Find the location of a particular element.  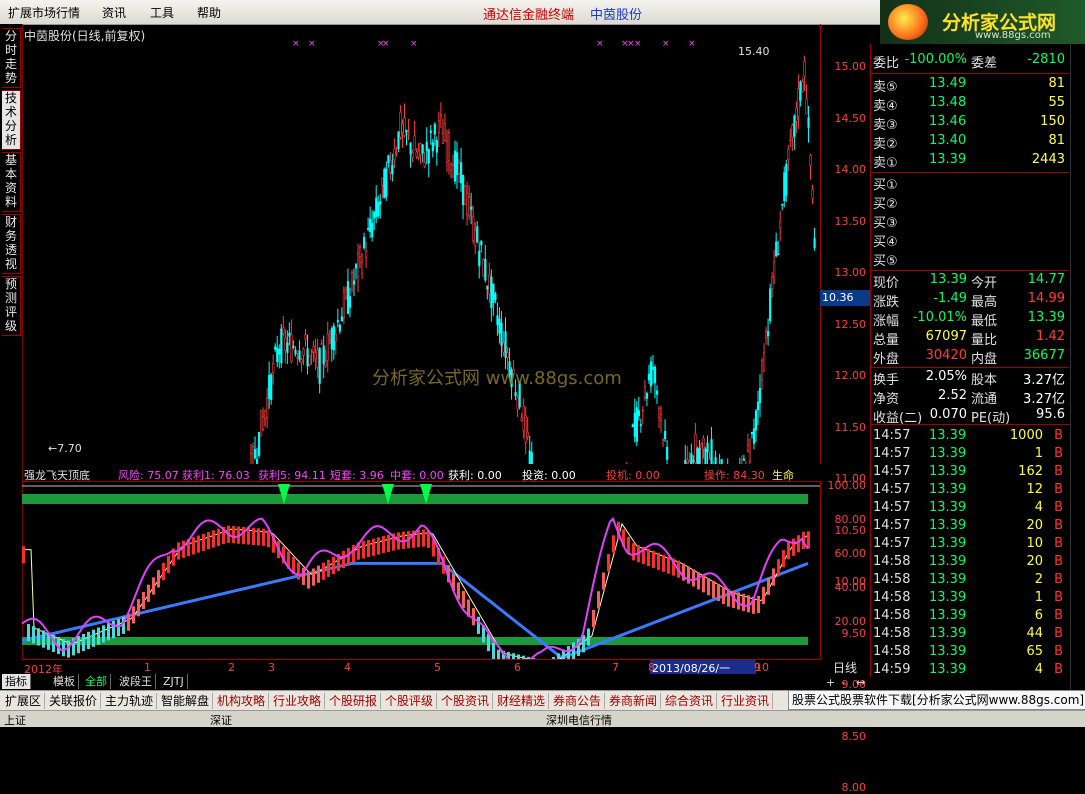

tab-technical: 技术分析 is located at coordinates (11, 120).